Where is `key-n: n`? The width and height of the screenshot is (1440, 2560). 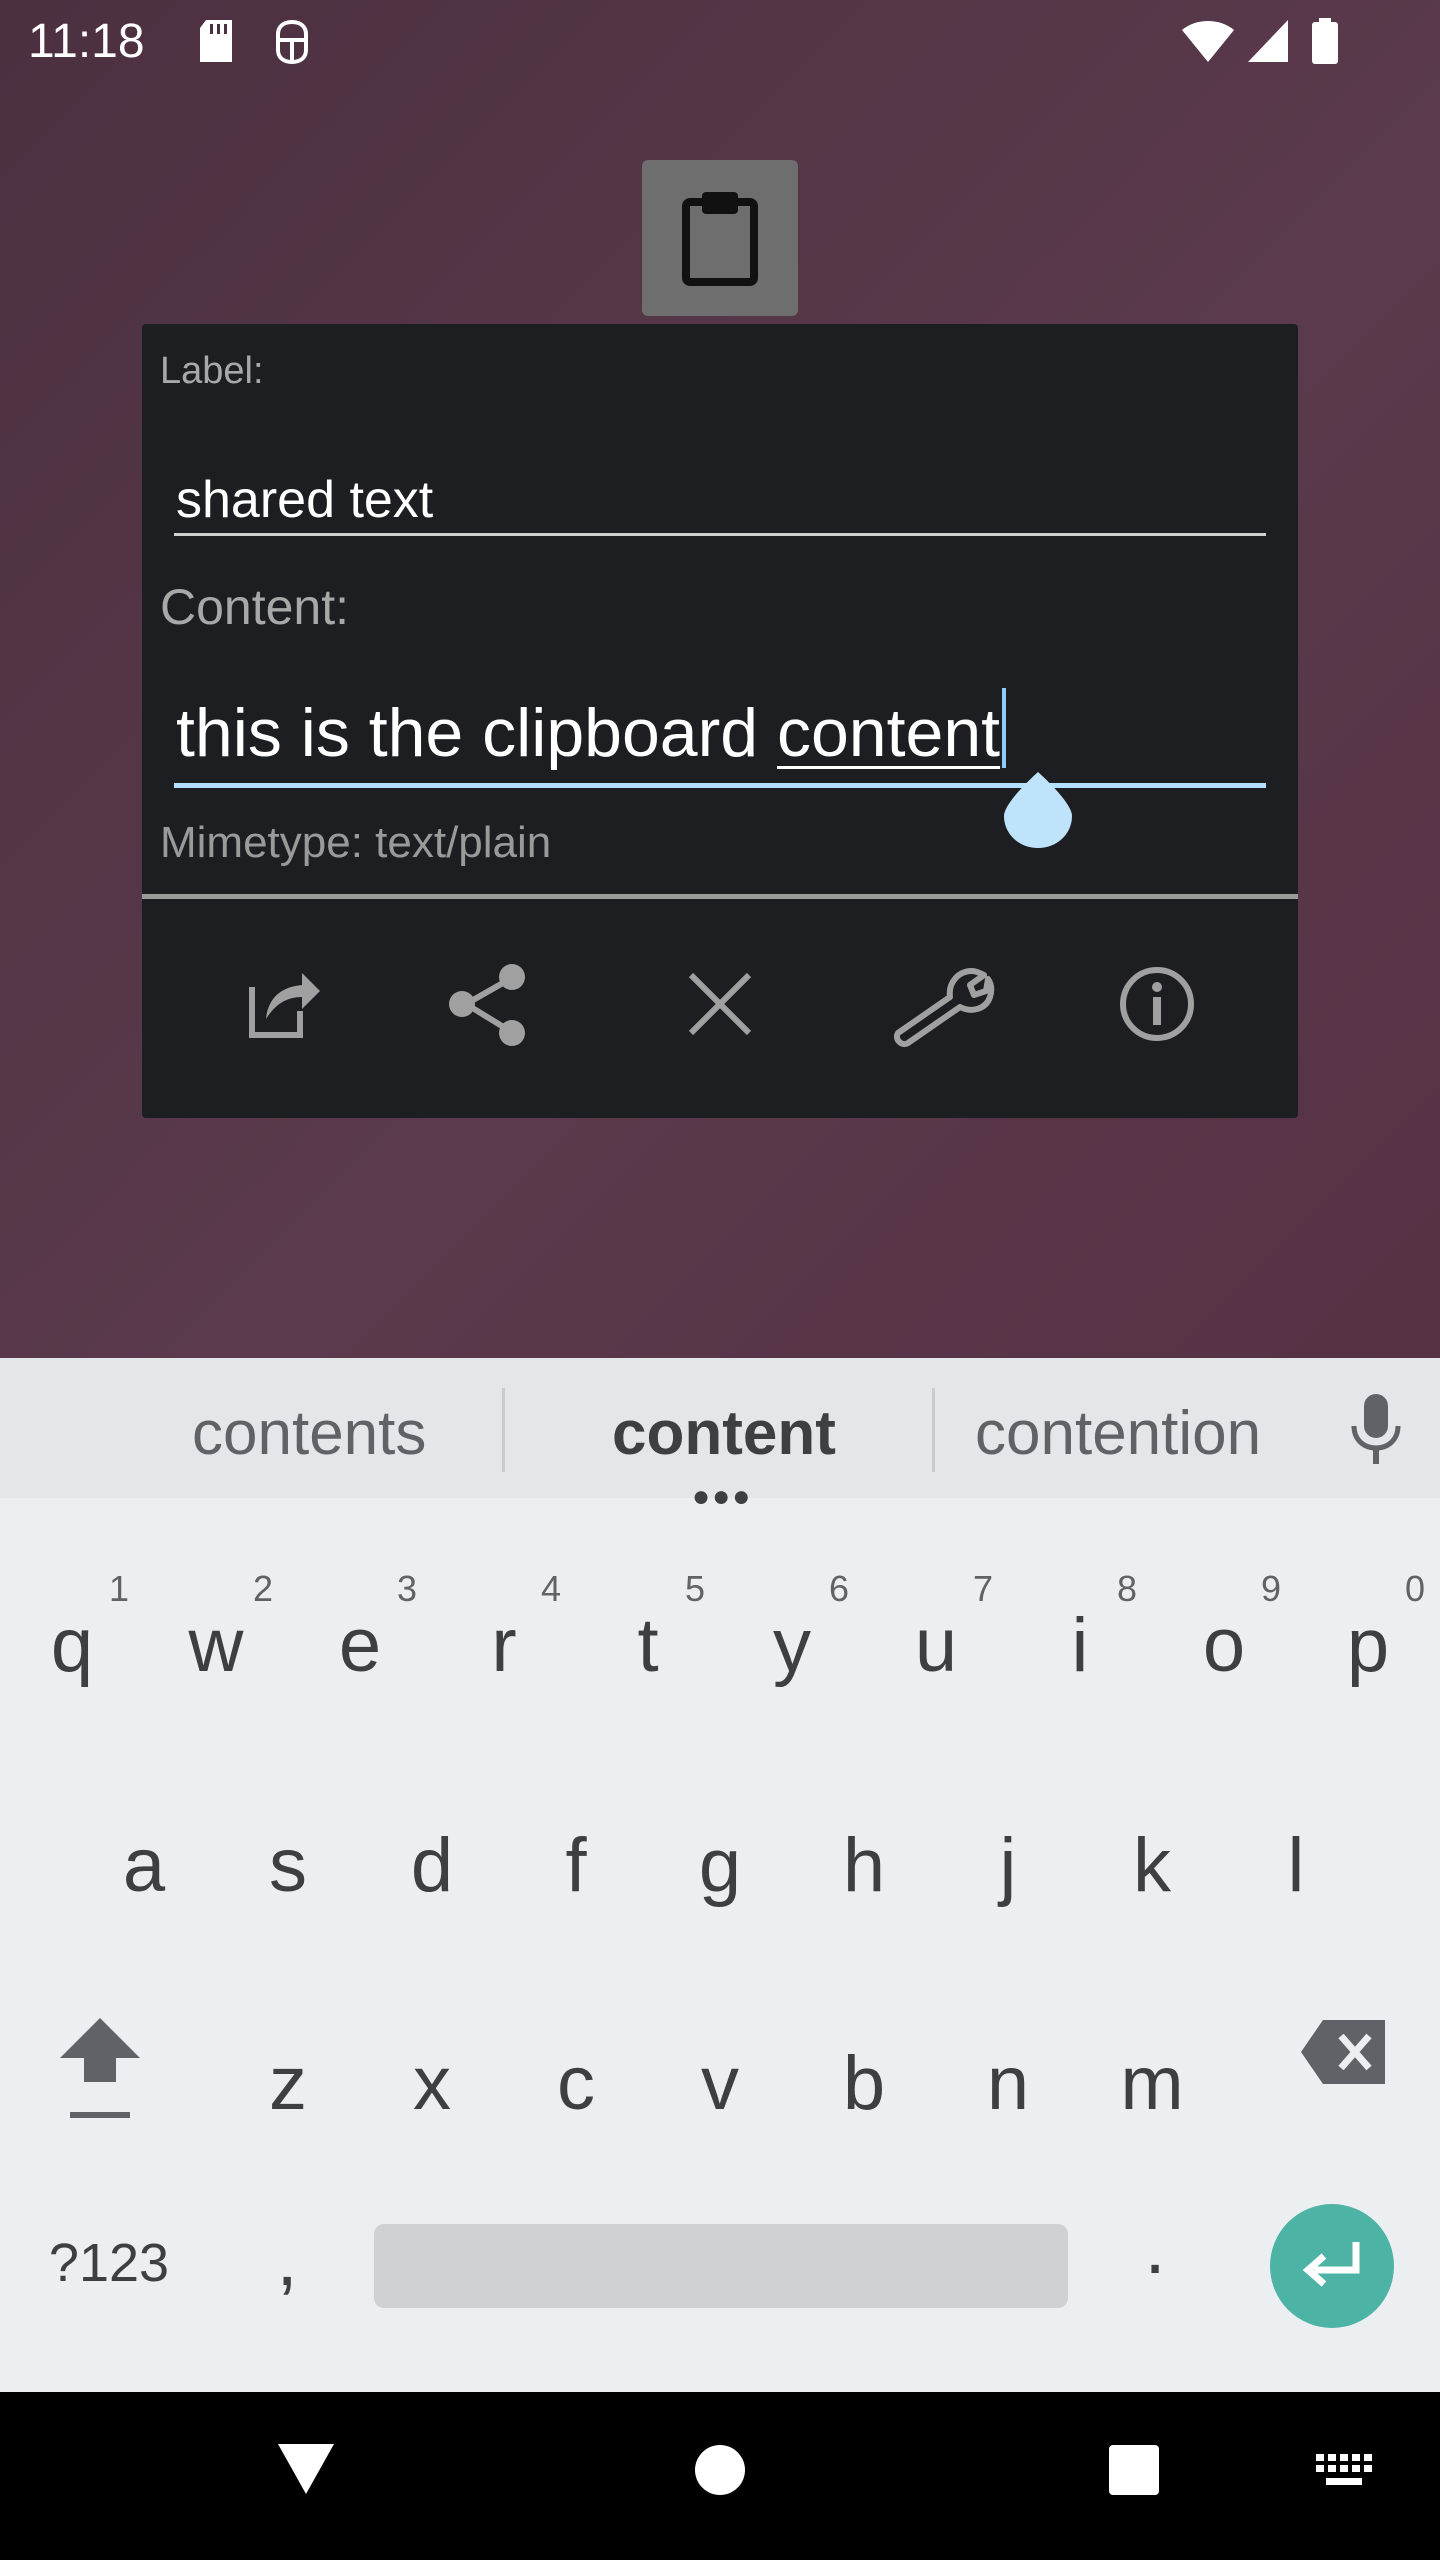
key-n: n is located at coordinates (1008, 2084).